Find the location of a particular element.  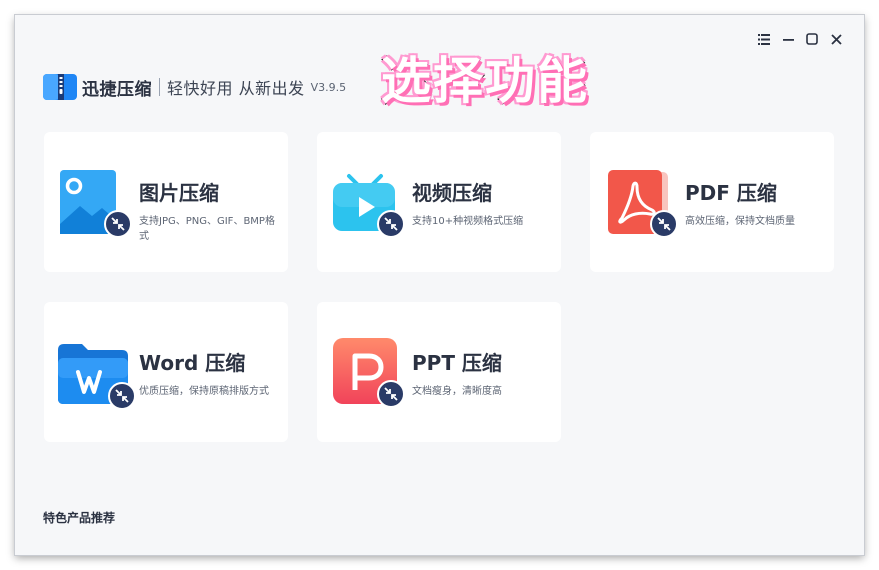

featured-products-title: 特色产品推荐 is located at coordinates (79, 518).